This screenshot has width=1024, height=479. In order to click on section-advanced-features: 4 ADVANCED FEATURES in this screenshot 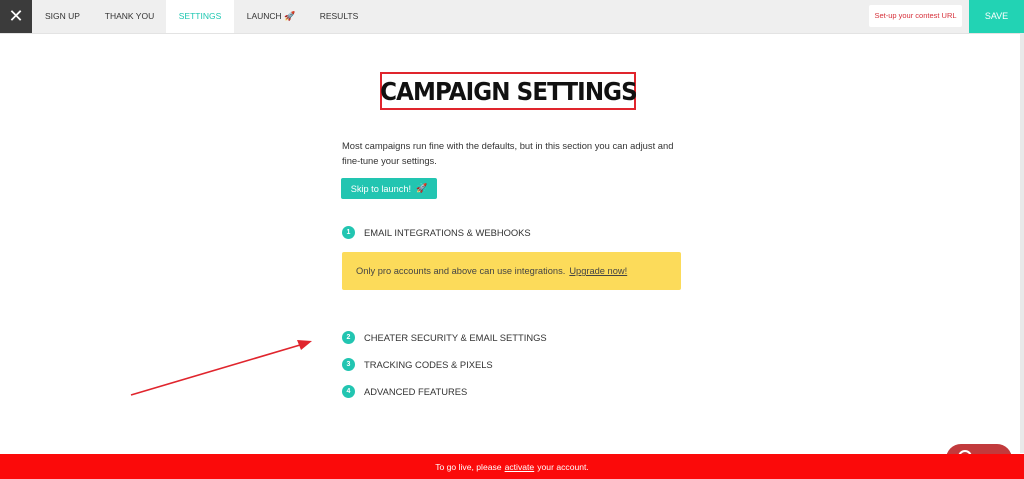, I will do `click(404, 391)`.